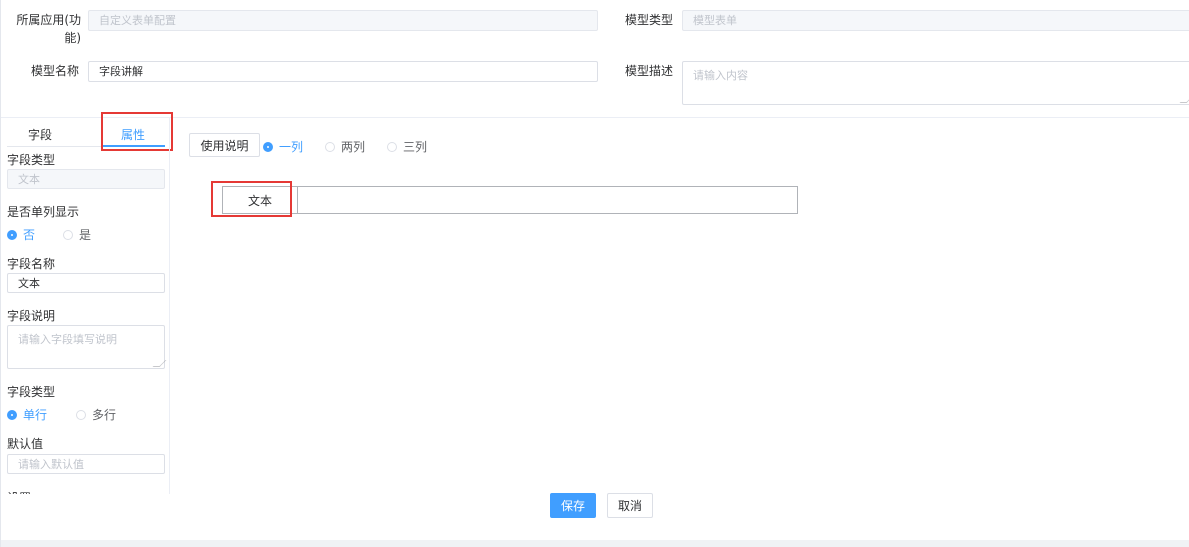  Describe the element at coordinates (343, 20) in the screenshot. I see `app-input: 自定义表单配置` at that location.